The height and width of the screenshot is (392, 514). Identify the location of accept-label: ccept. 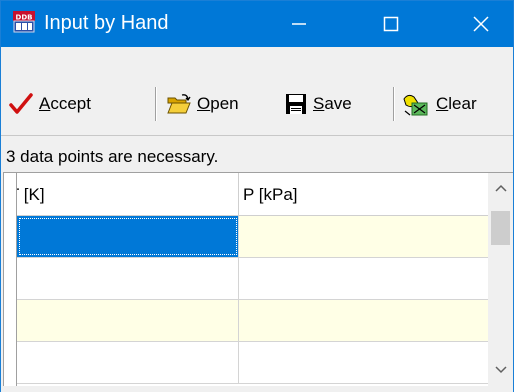
(70, 103).